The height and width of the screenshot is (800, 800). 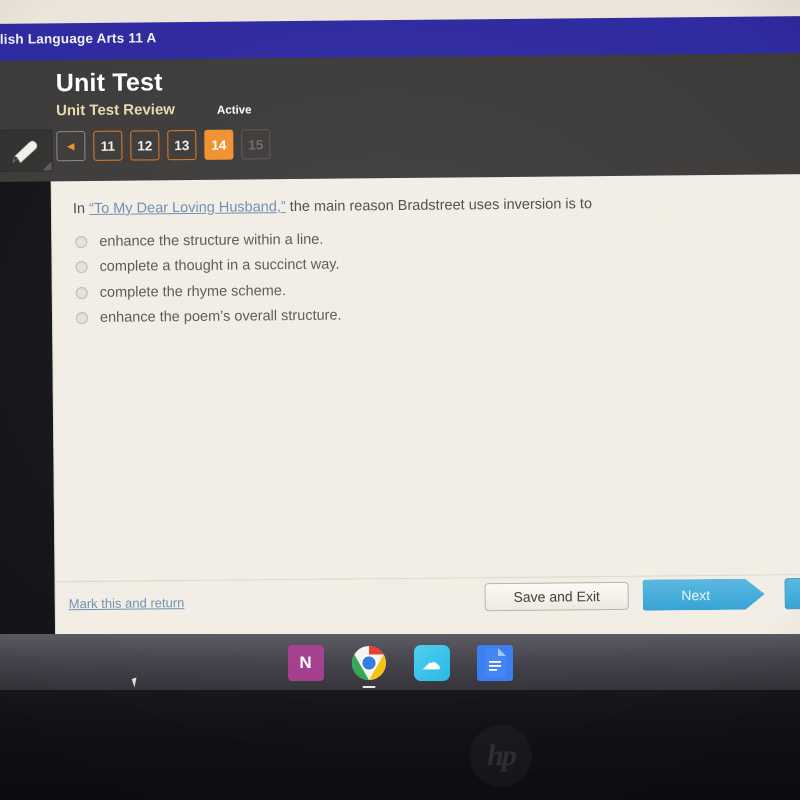 What do you see at coordinates (108, 145) in the screenshot?
I see `pager-item-11: 11` at bounding box center [108, 145].